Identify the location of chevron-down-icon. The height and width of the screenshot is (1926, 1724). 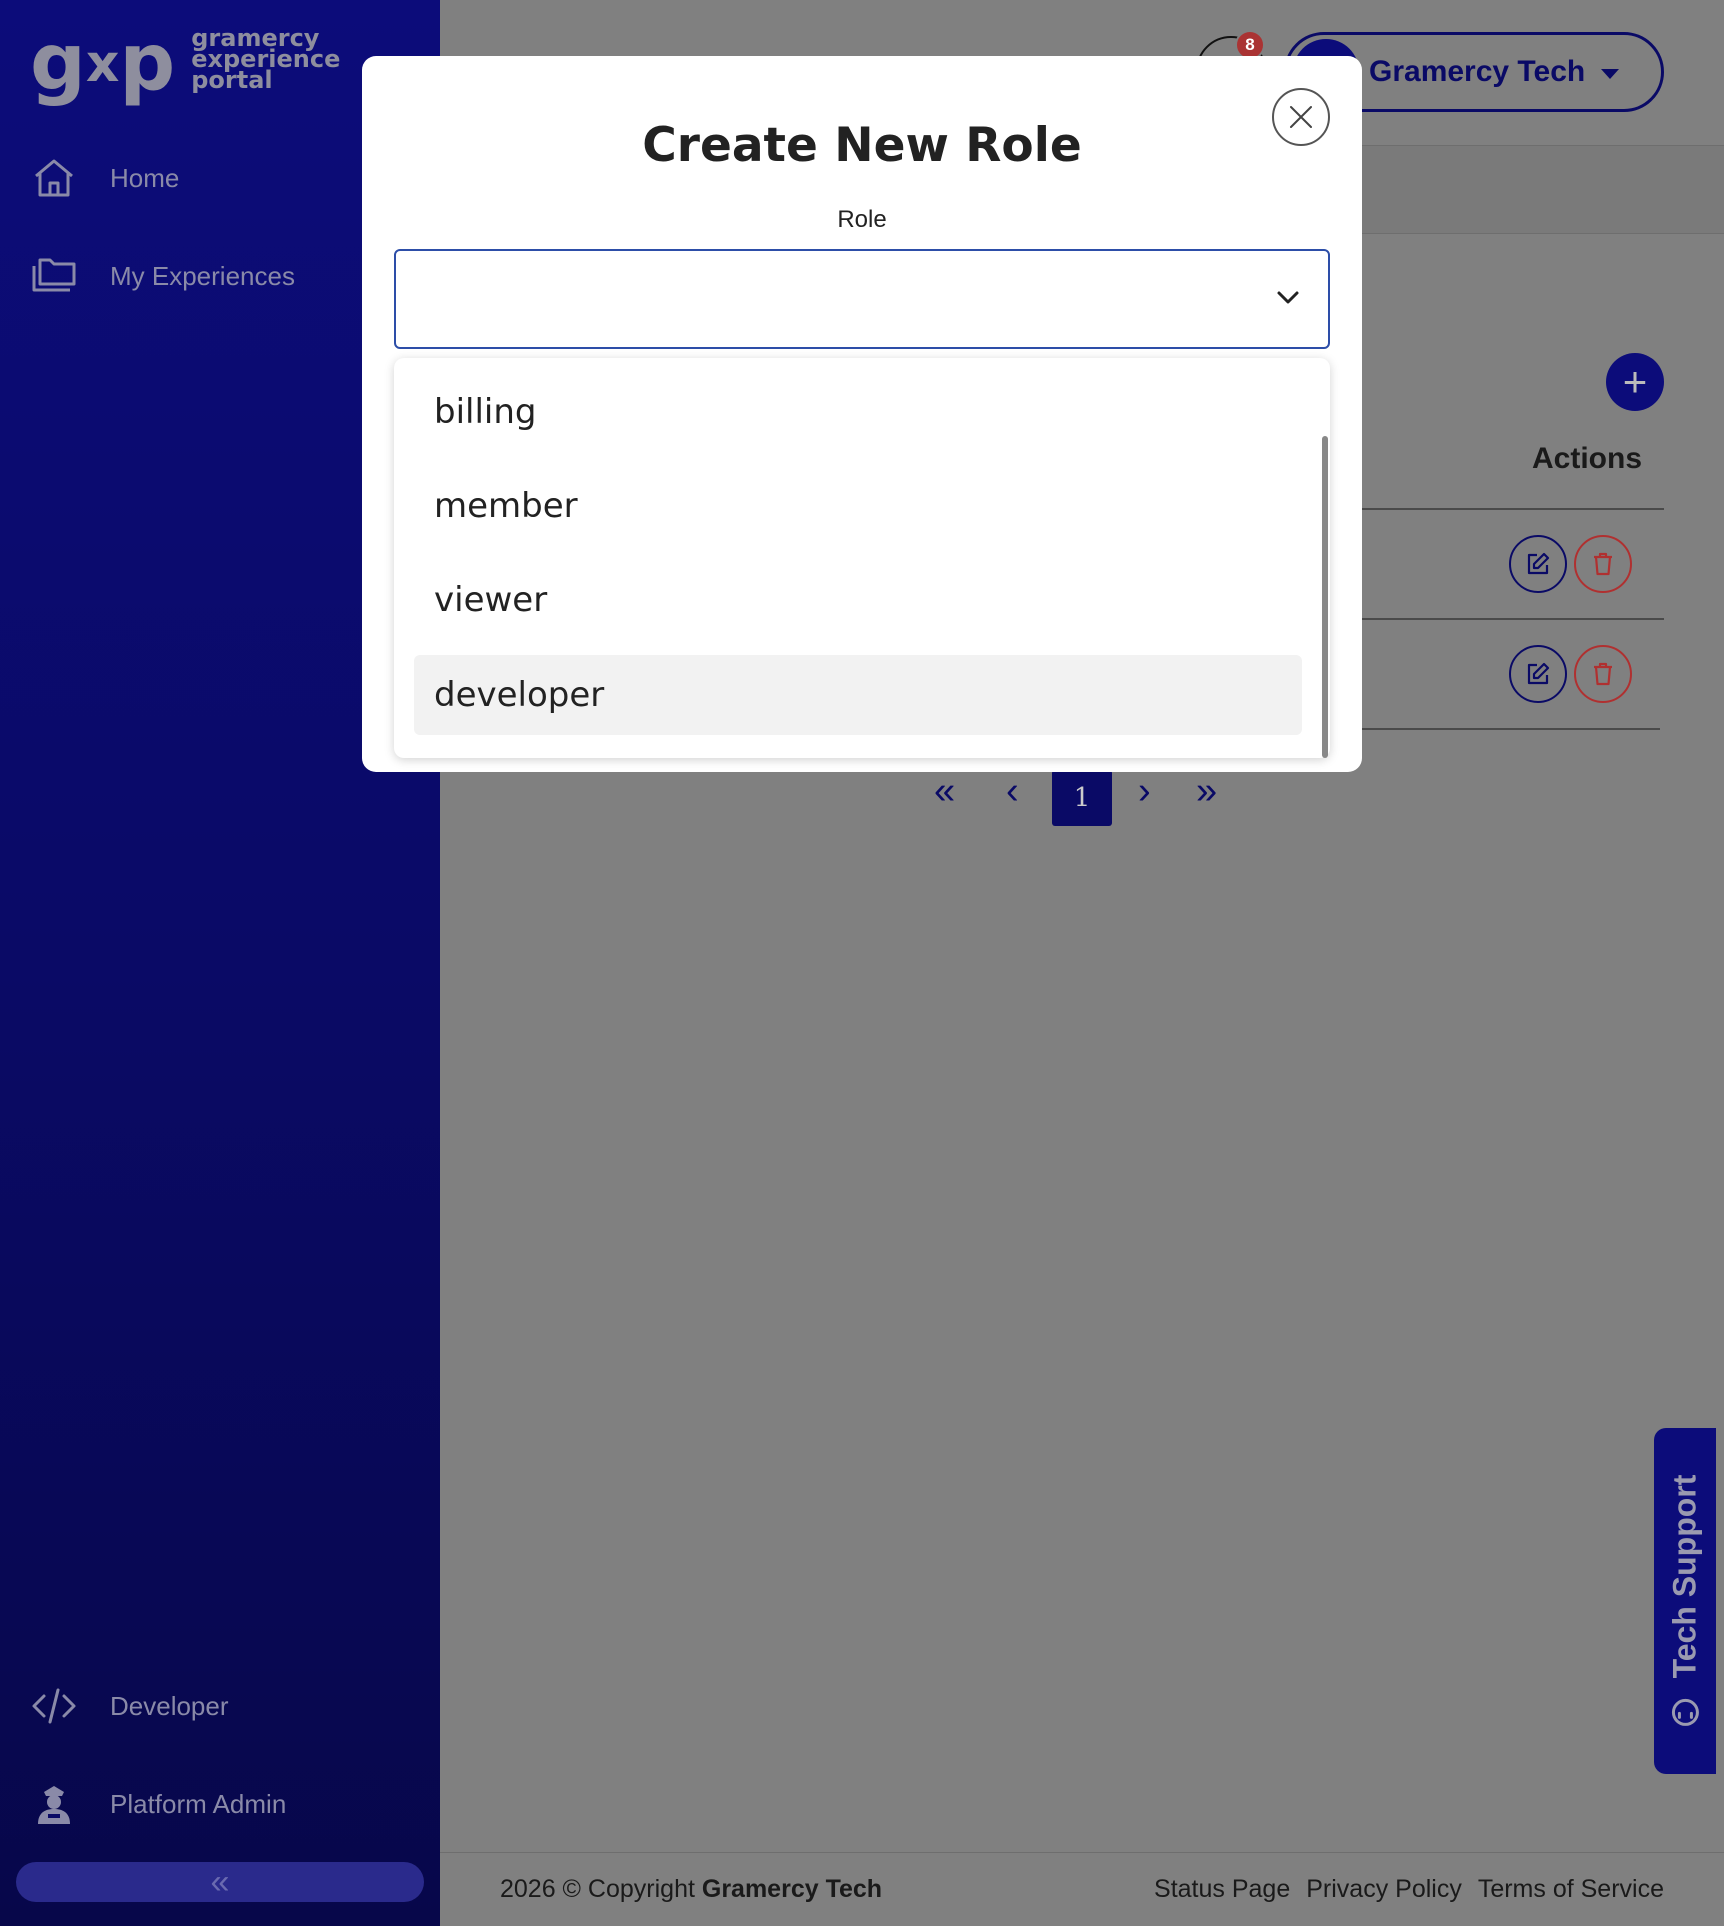
(1288, 298).